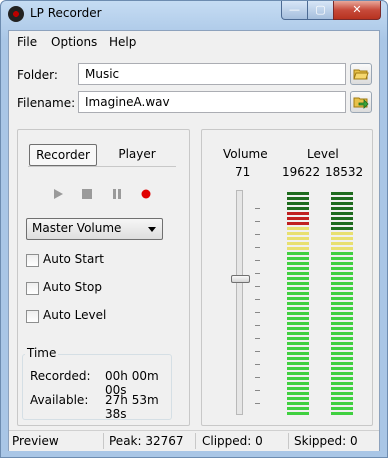  What do you see at coordinates (32, 316) in the screenshot?
I see `auto-level-checkbox` at bounding box center [32, 316].